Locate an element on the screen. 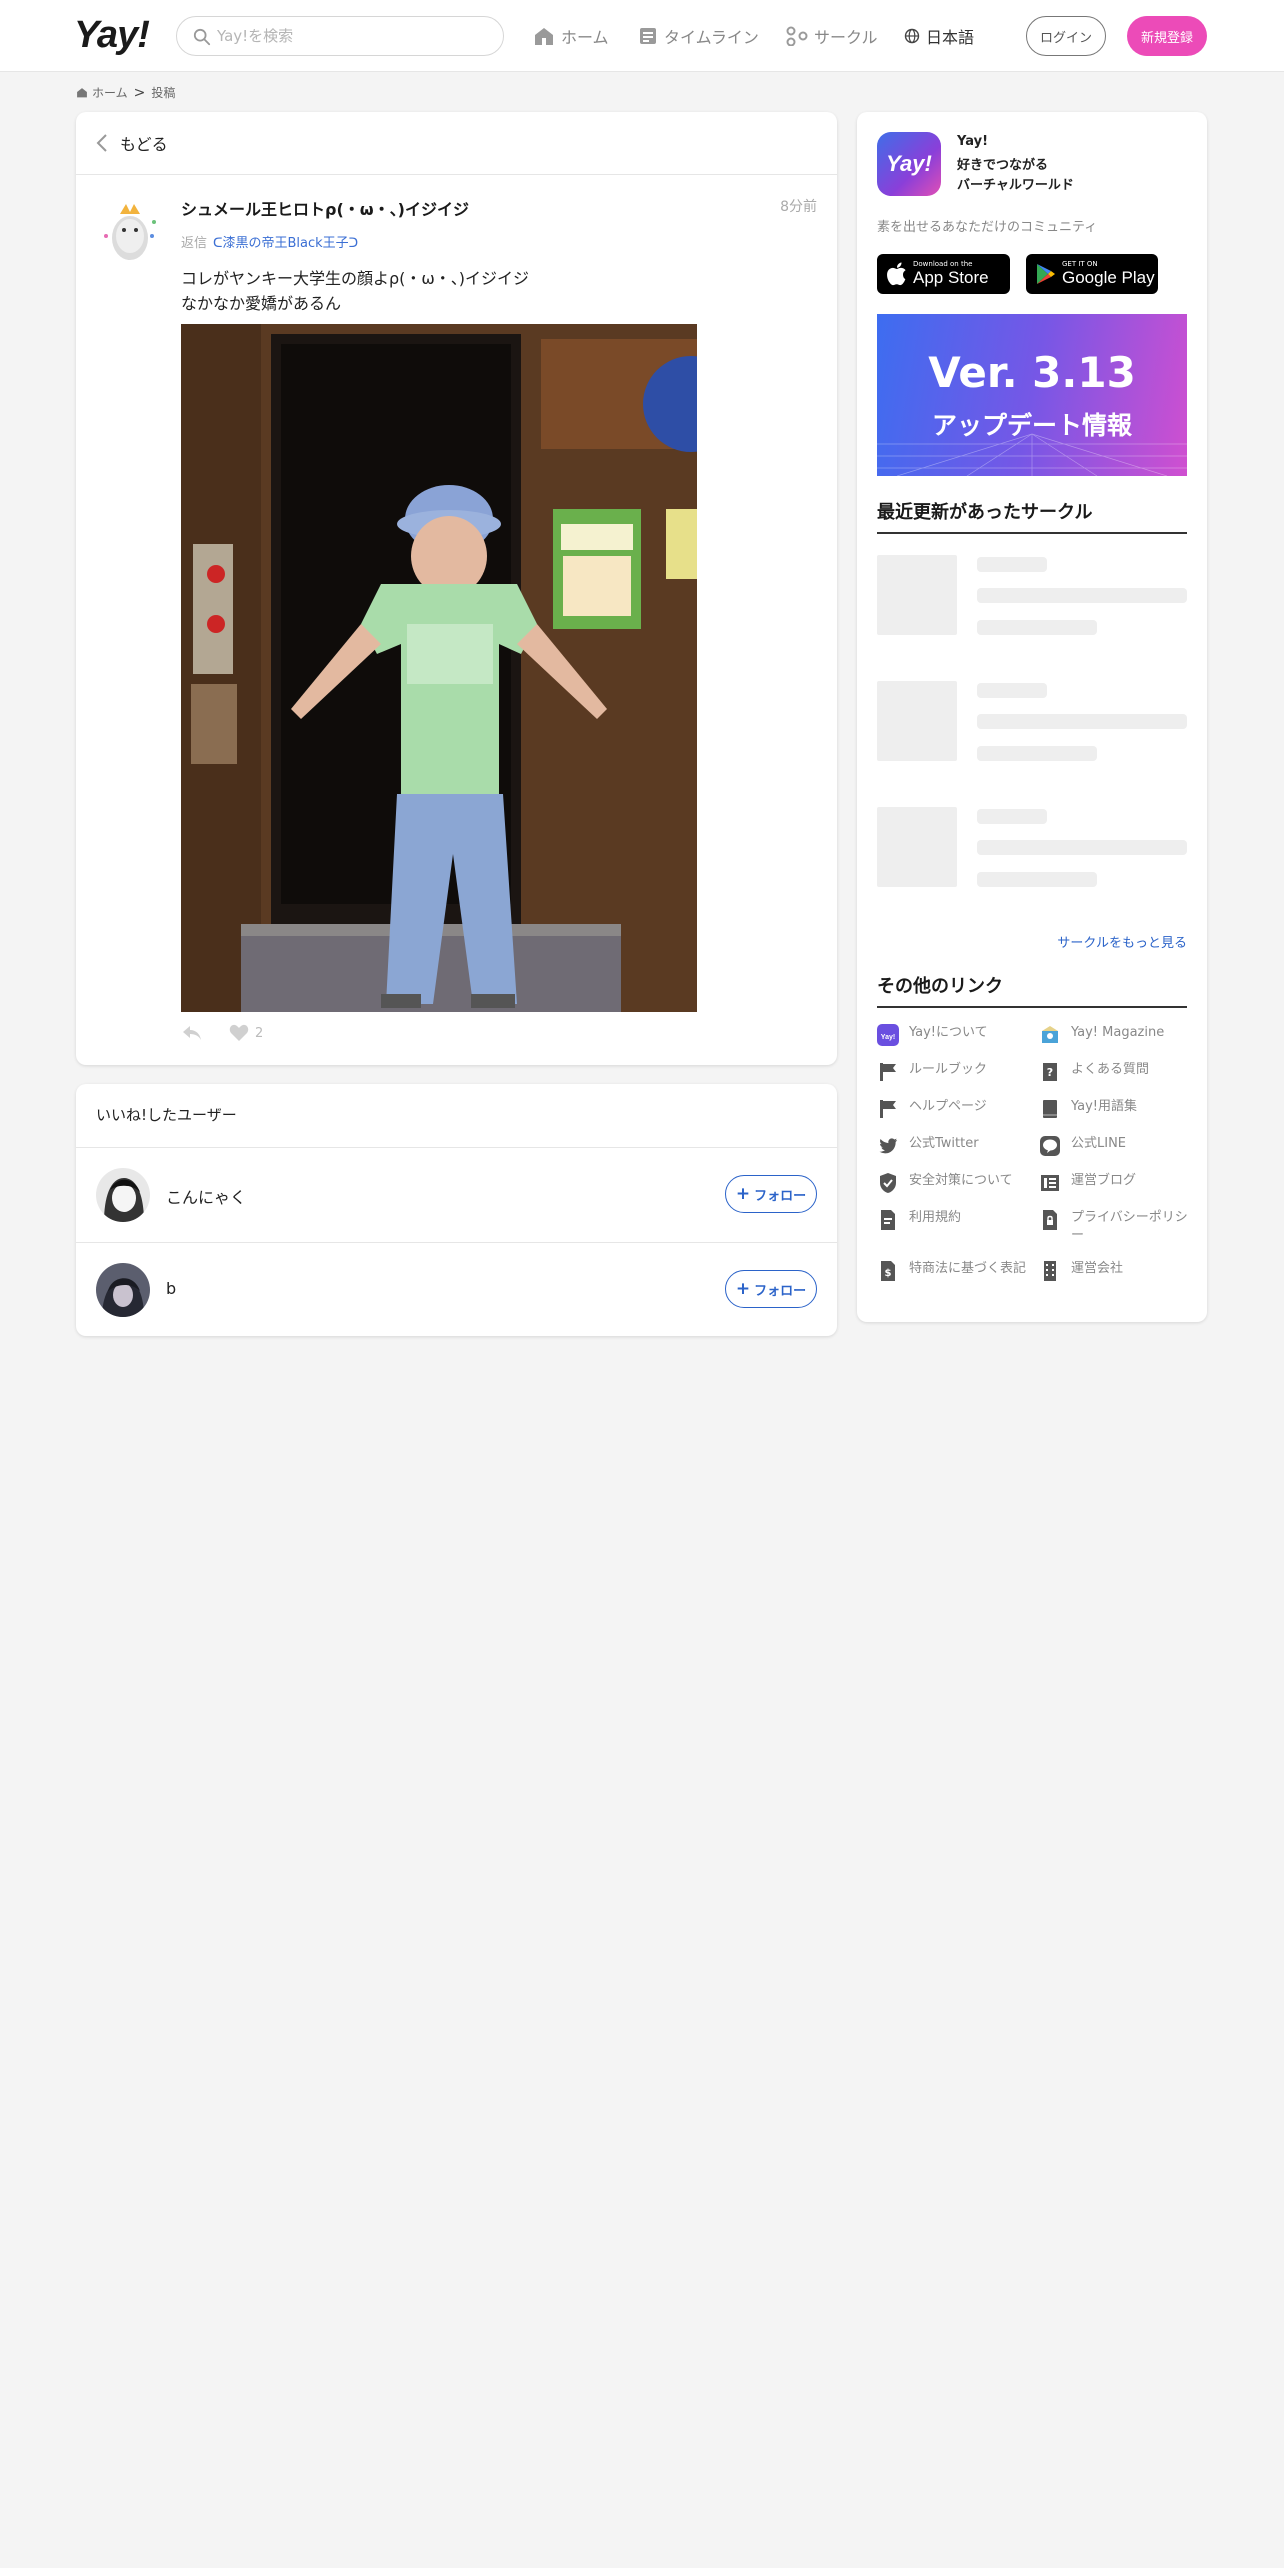 The height and width of the screenshot is (2568, 1284). nav-timeline: タイムライン is located at coordinates (698, 36).